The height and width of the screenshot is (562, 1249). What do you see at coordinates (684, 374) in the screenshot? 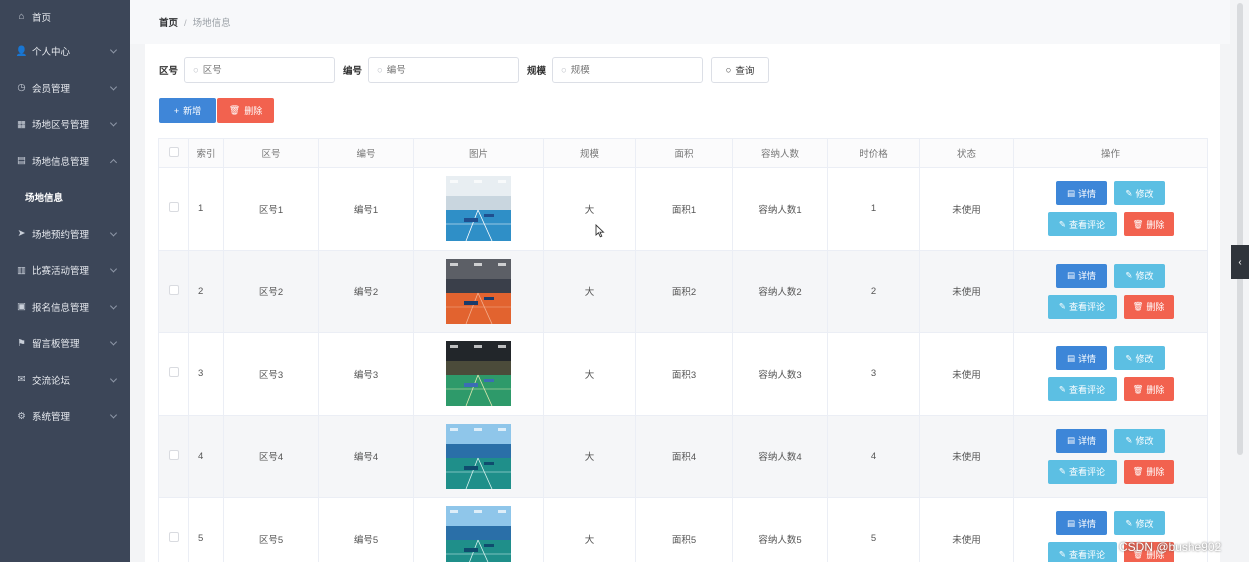
I see `cell-area: 面积3` at bounding box center [684, 374].